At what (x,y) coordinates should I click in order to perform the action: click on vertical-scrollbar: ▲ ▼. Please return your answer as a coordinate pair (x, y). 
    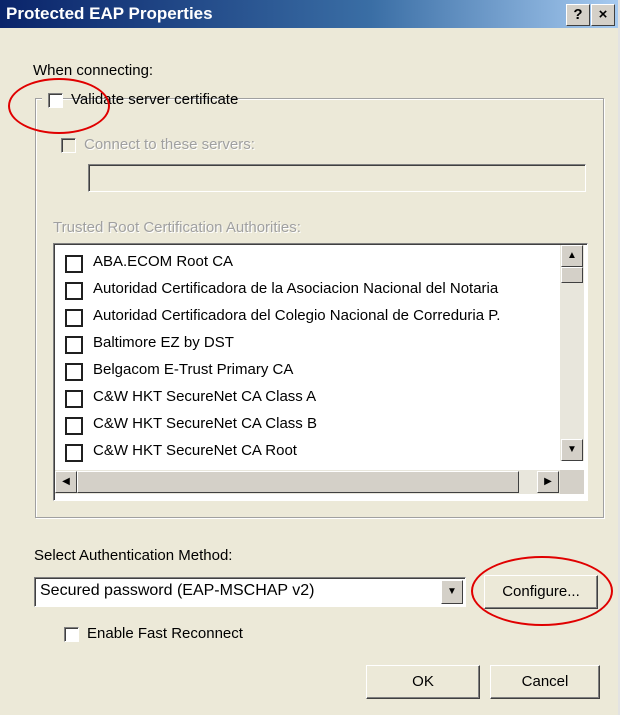
    Looking at the image, I should click on (572, 353).